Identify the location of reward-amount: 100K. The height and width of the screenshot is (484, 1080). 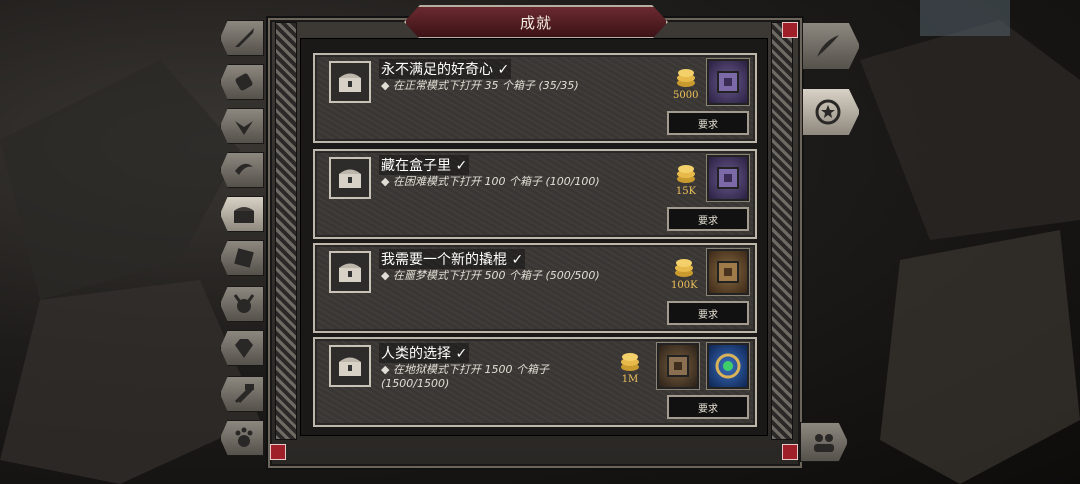
(684, 285).